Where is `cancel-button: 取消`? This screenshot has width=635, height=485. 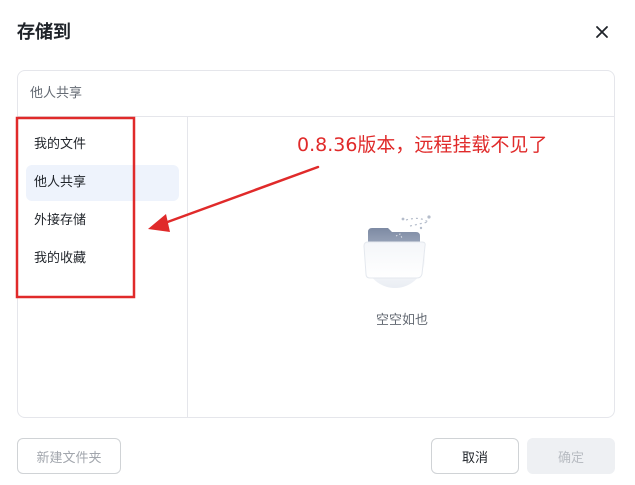 cancel-button: 取消 is located at coordinates (475, 456).